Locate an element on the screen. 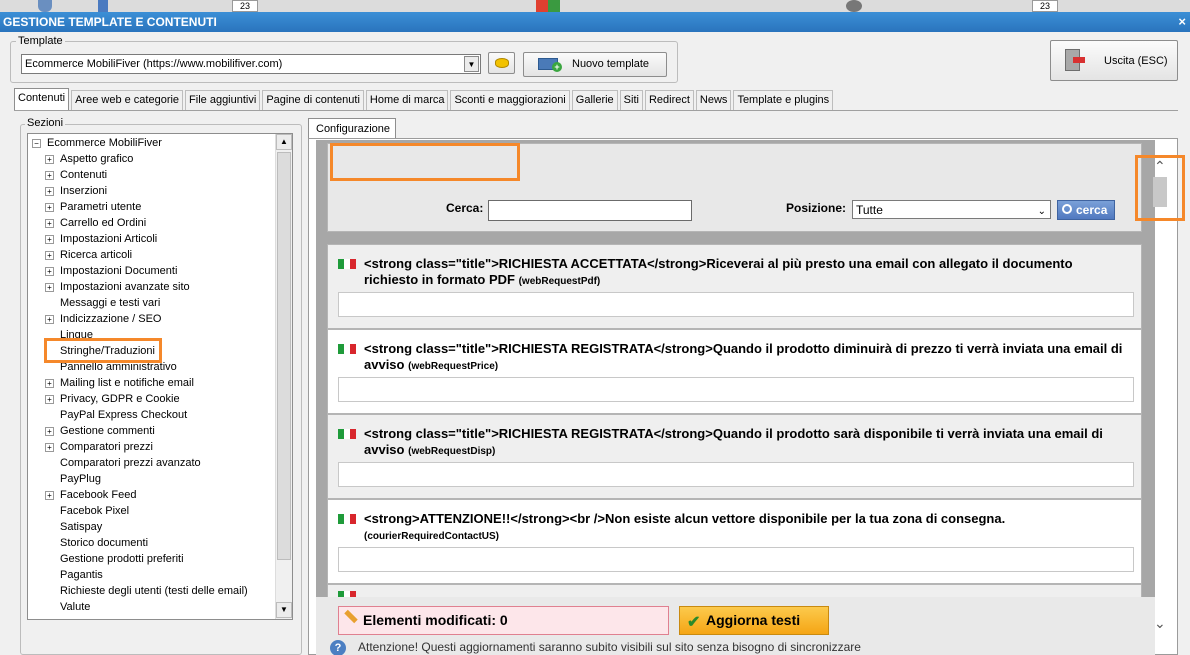  sidebar-item: + Aspetto grafico is located at coordinates (89, 159).